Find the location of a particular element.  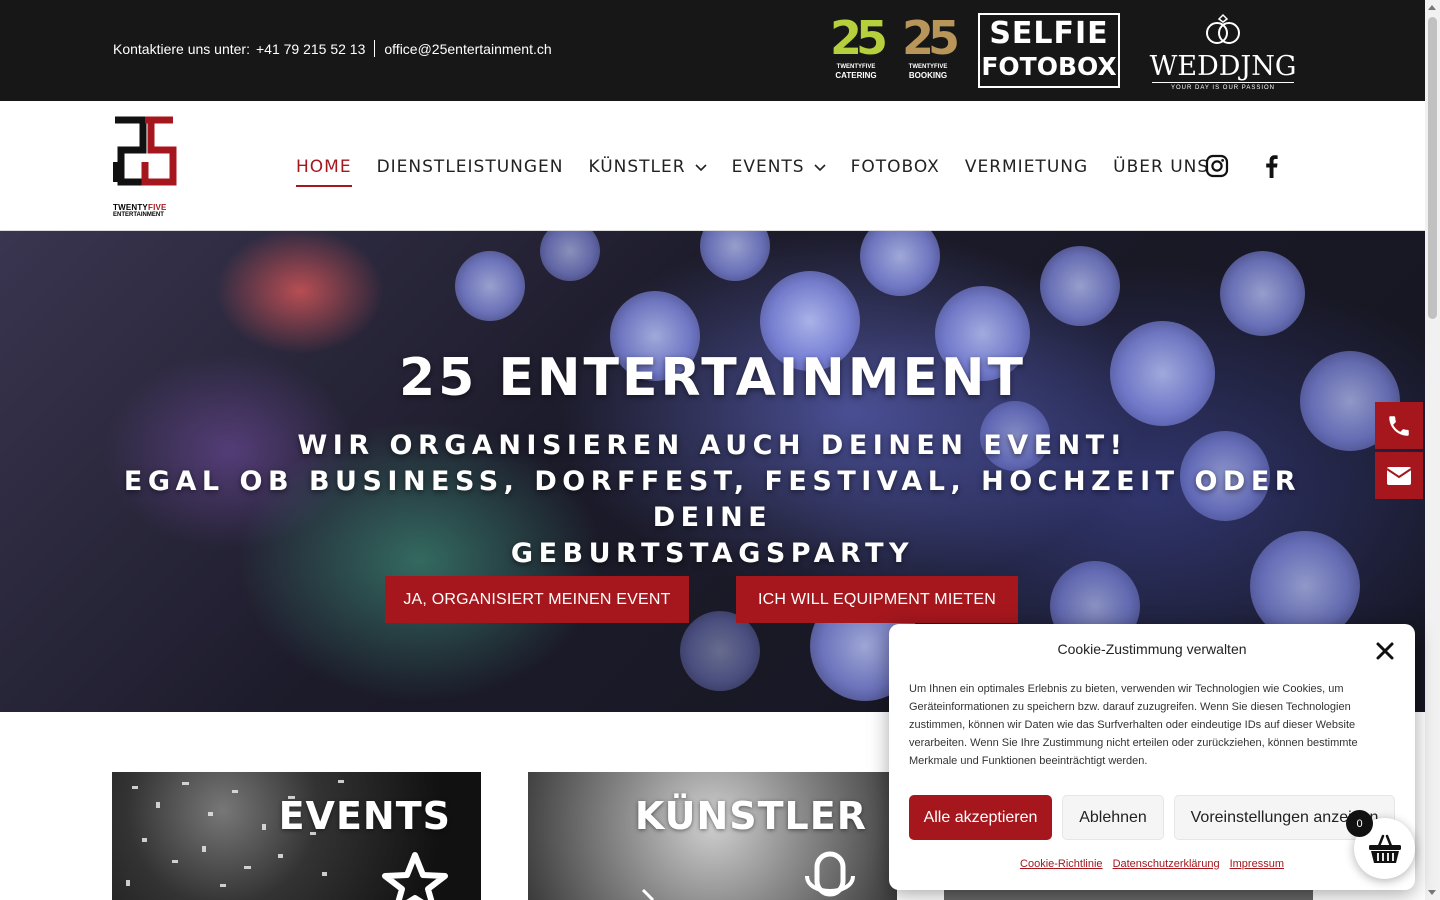

nav-ueber-uns: ÜBER UNS is located at coordinates (1161, 167).